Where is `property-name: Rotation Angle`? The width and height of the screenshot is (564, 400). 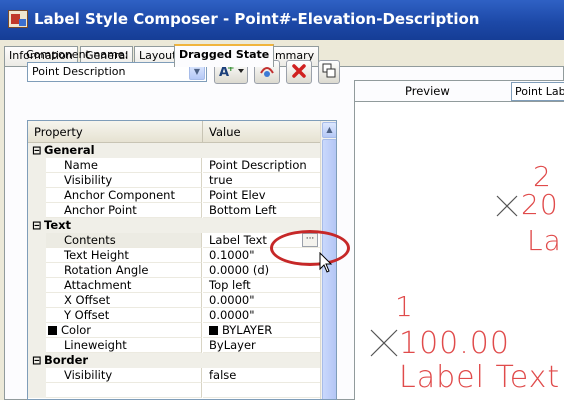
property-name: Rotation Angle is located at coordinates (124, 270).